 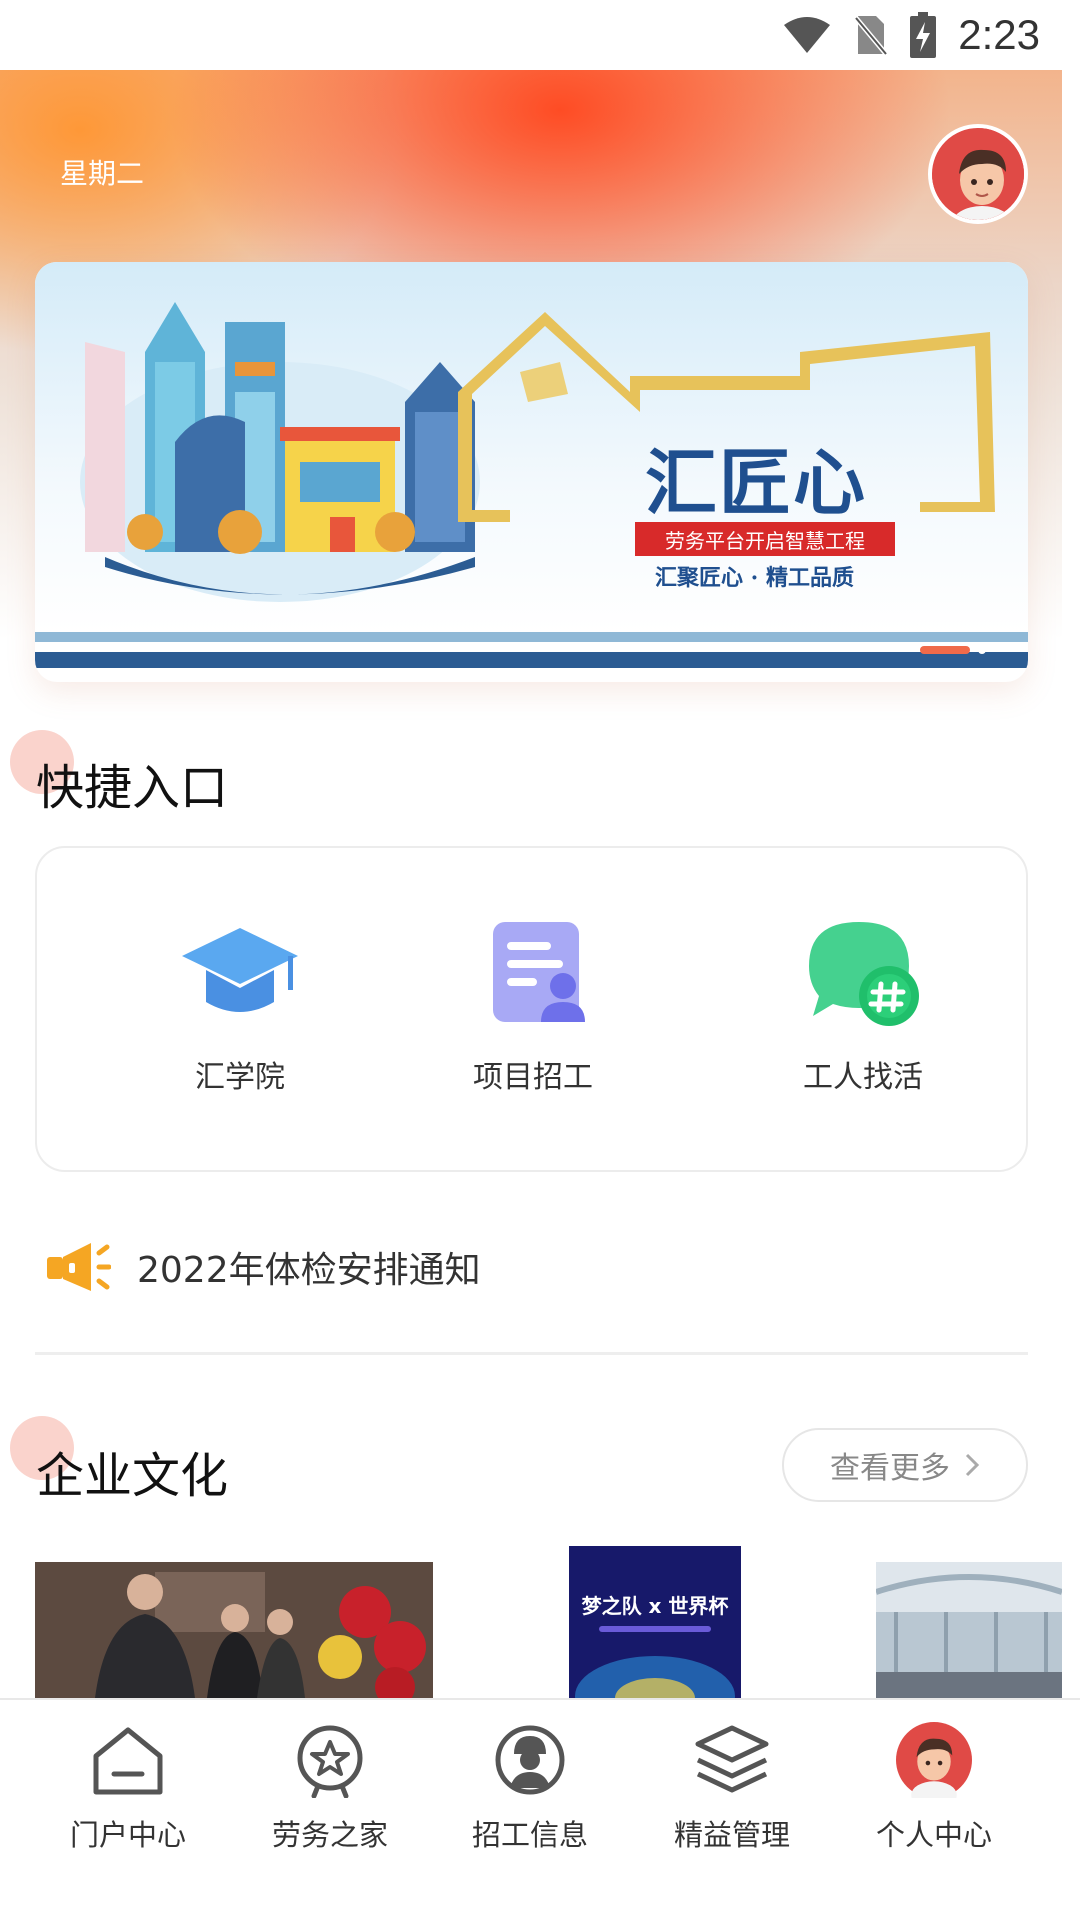 What do you see at coordinates (132, 788) in the screenshot?
I see `quick-entry-title: 快捷入口` at bounding box center [132, 788].